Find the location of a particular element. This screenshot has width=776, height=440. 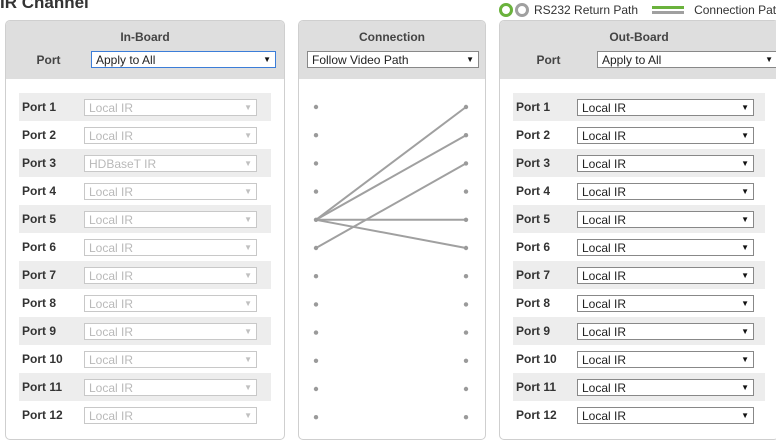

outboard-port-label: Port 6 is located at coordinates (533, 247).